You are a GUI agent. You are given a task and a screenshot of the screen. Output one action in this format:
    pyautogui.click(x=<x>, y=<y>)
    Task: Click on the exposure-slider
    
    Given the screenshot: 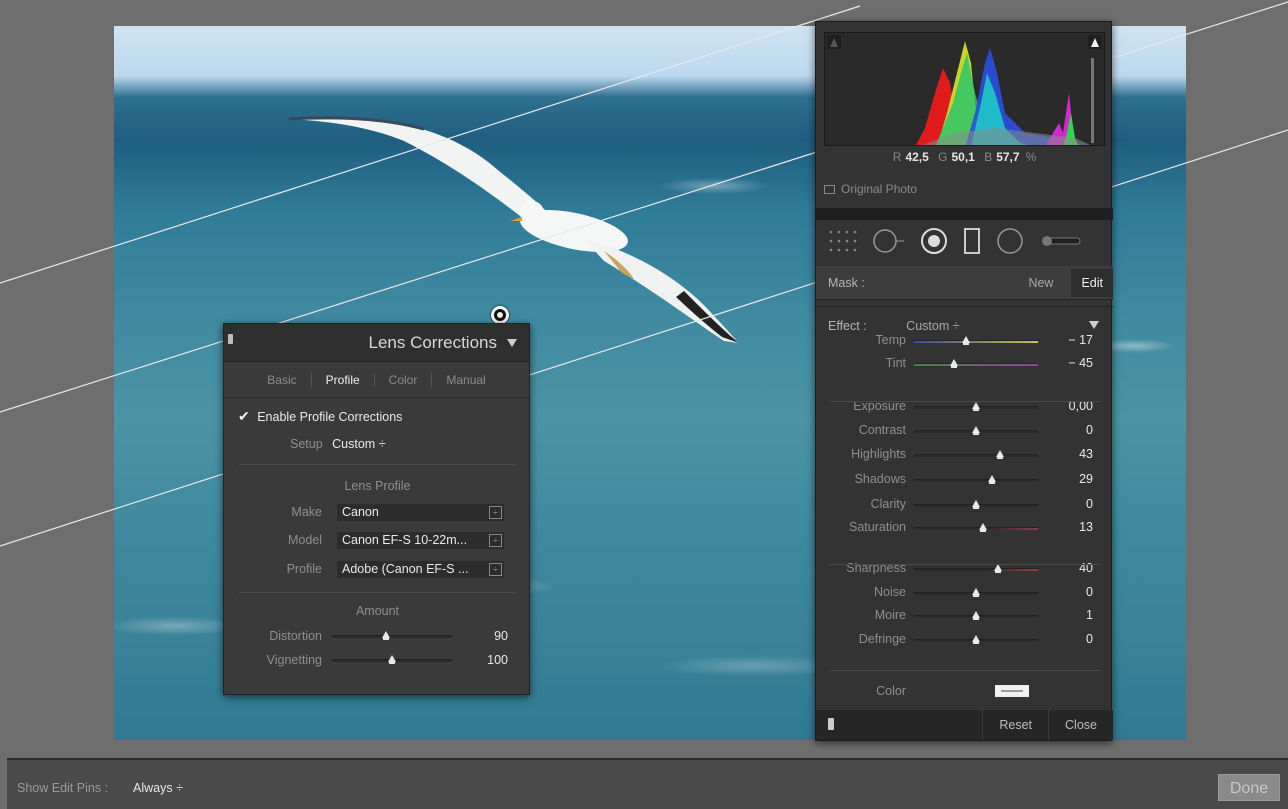 What is the action you would take?
    pyautogui.click(x=976, y=406)
    